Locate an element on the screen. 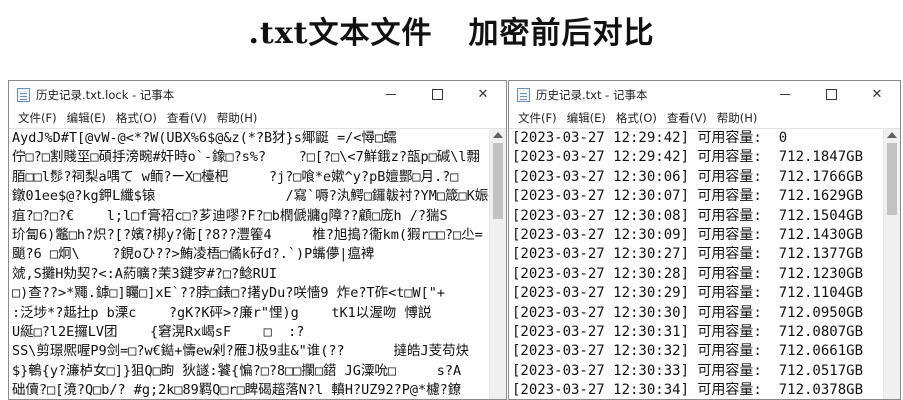  text-line: 虠,S攤H劮契?<:A葯曠?茉3鍵穸#?□?鲶RUI is located at coordinates (145, 273).